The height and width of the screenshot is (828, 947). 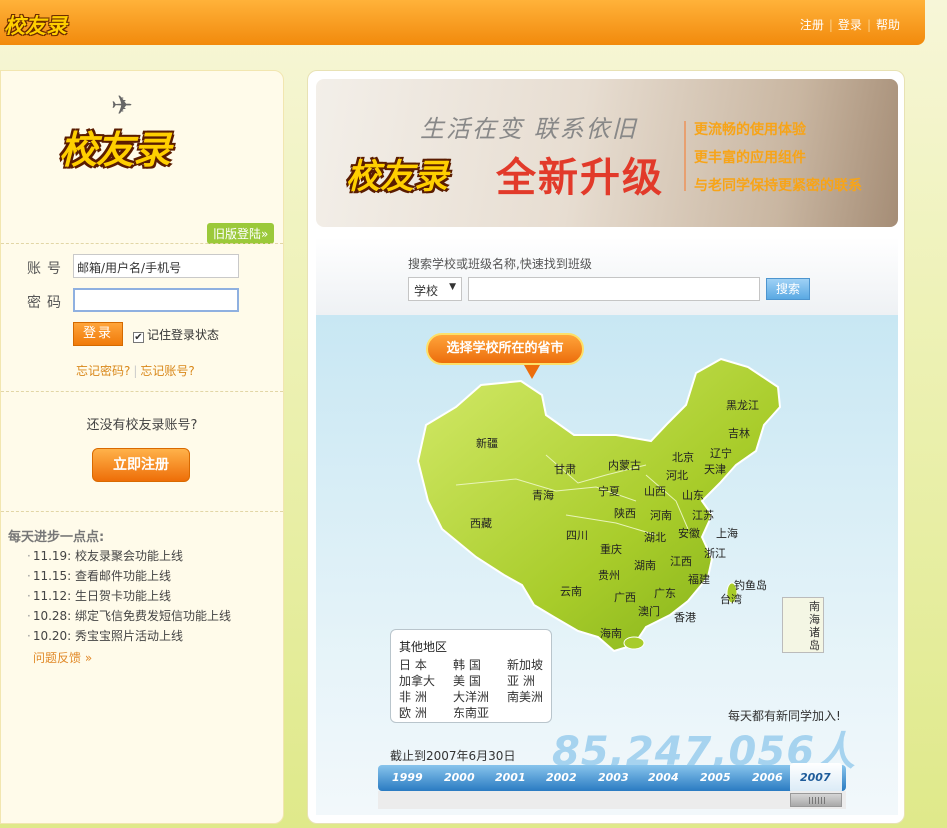 What do you see at coordinates (699, 579) in the screenshot?
I see `province-fujian: 福建` at bounding box center [699, 579].